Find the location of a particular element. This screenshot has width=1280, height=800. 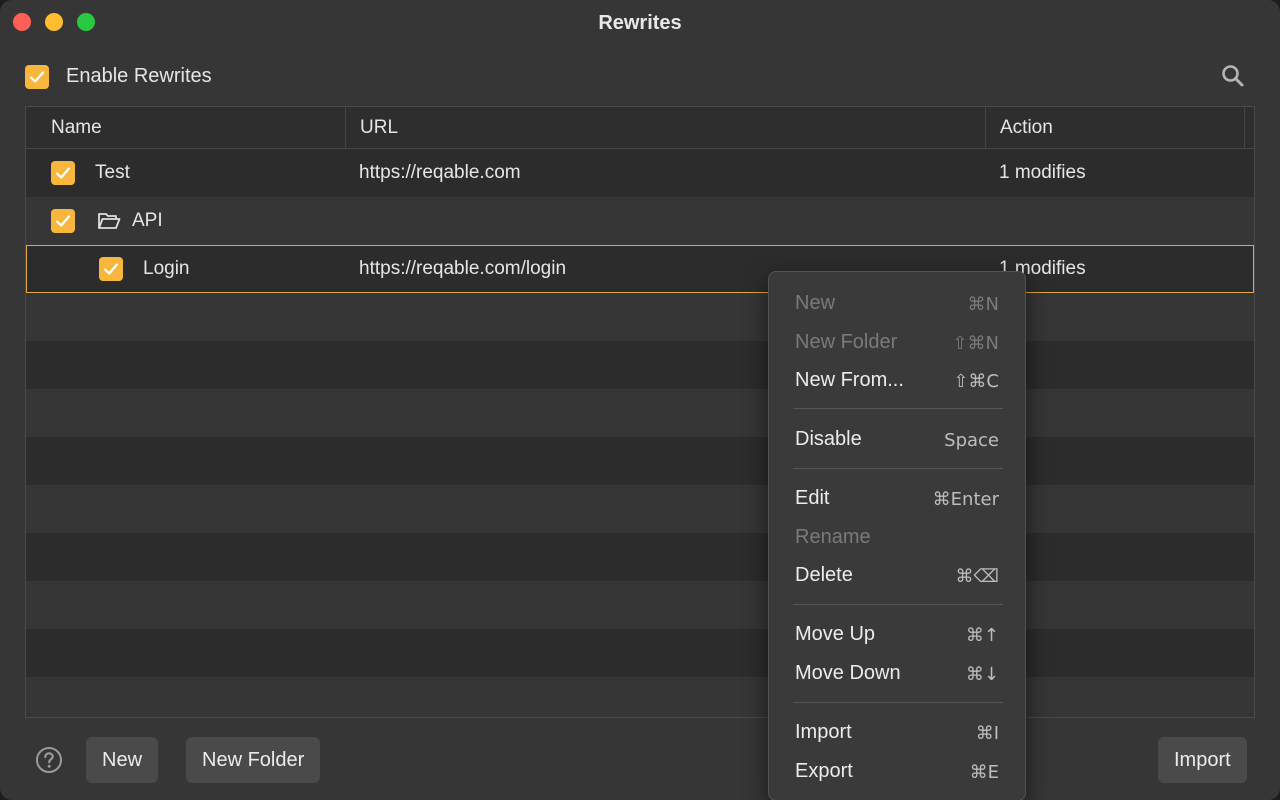

menu-item-rename: Rename is located at coordinates (897, 537).